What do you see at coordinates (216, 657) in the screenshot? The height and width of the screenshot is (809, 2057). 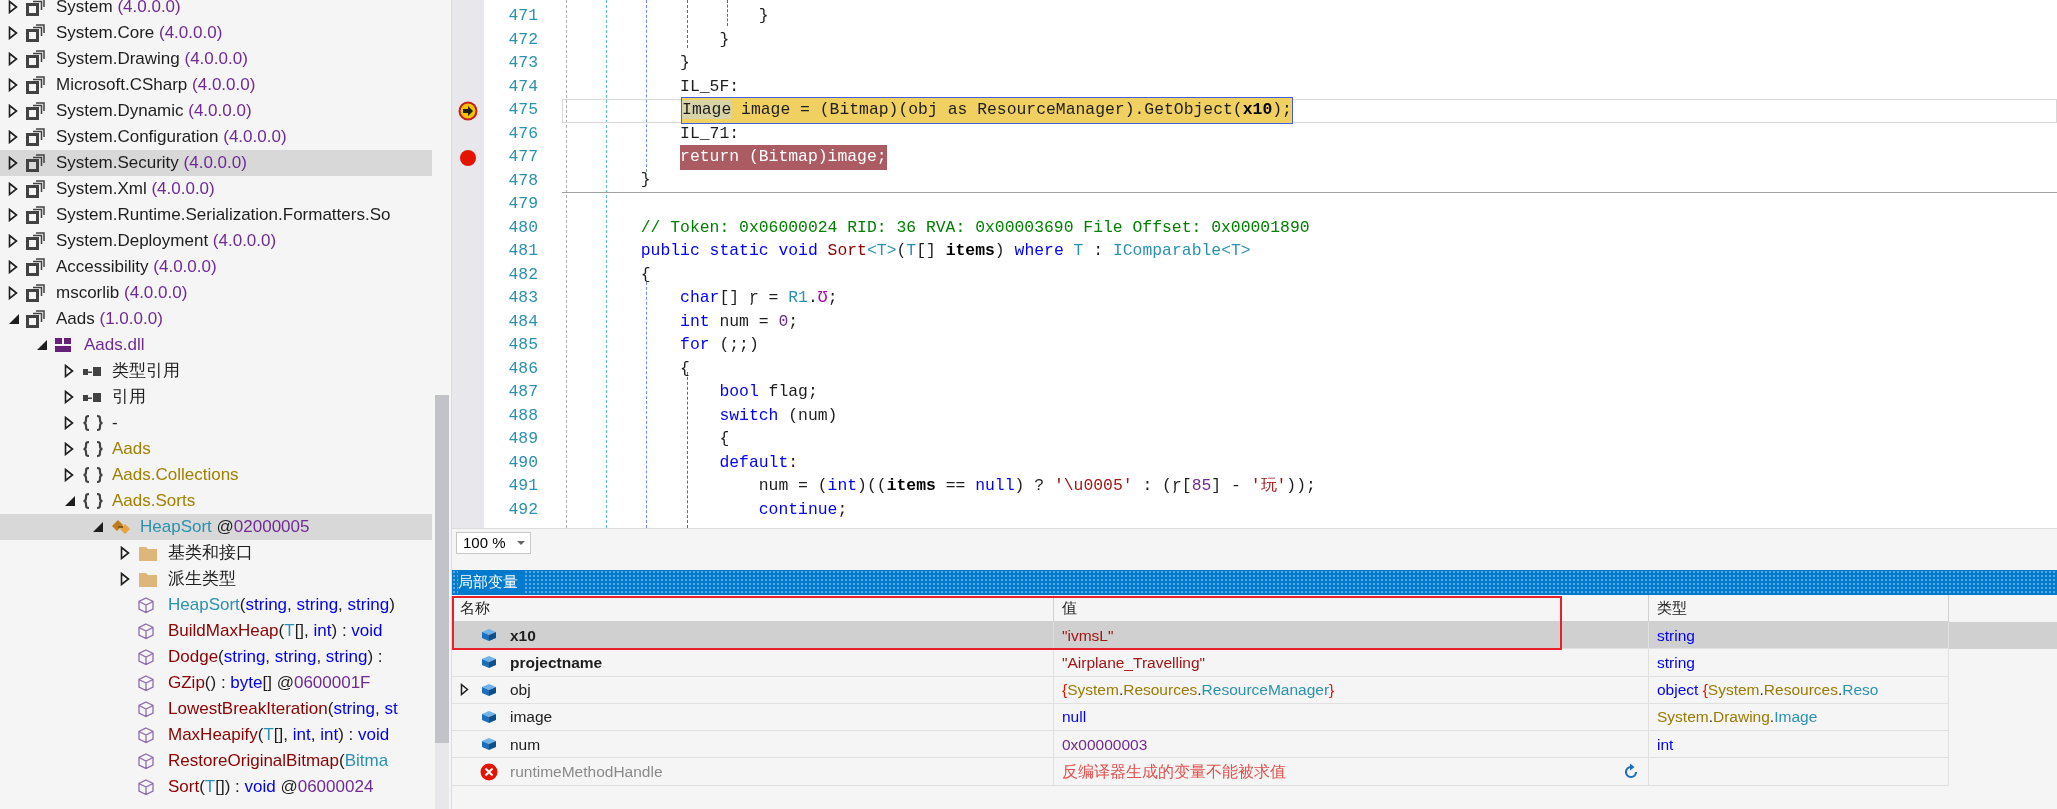 I see `tree-item: Dodge(string, string, string) :` at bounding box center [216, 657].